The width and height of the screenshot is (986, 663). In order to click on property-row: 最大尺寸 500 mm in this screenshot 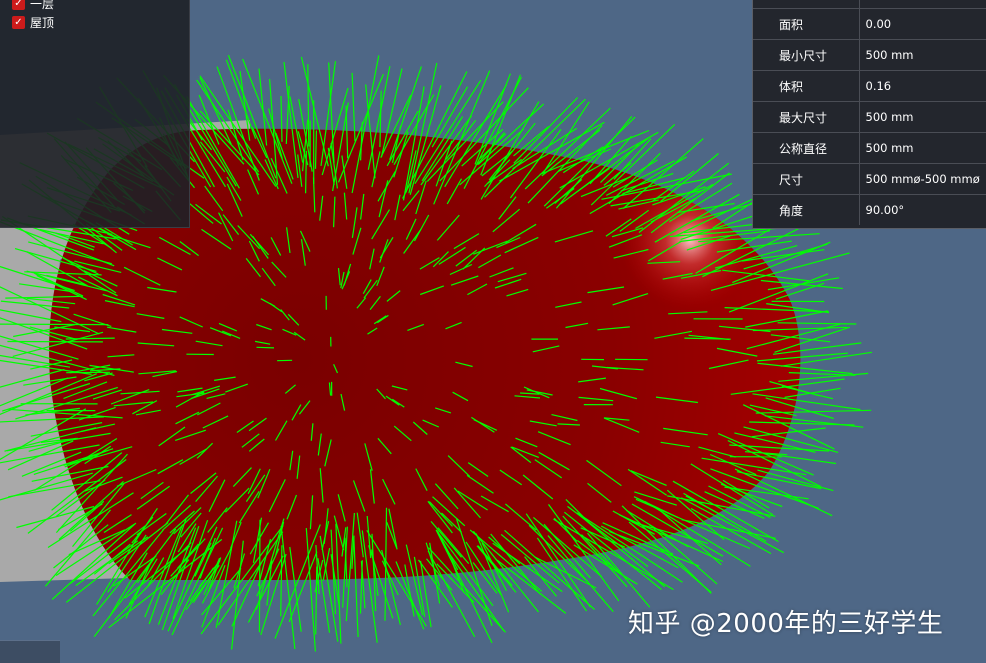, I will do `click(869, 117)`.